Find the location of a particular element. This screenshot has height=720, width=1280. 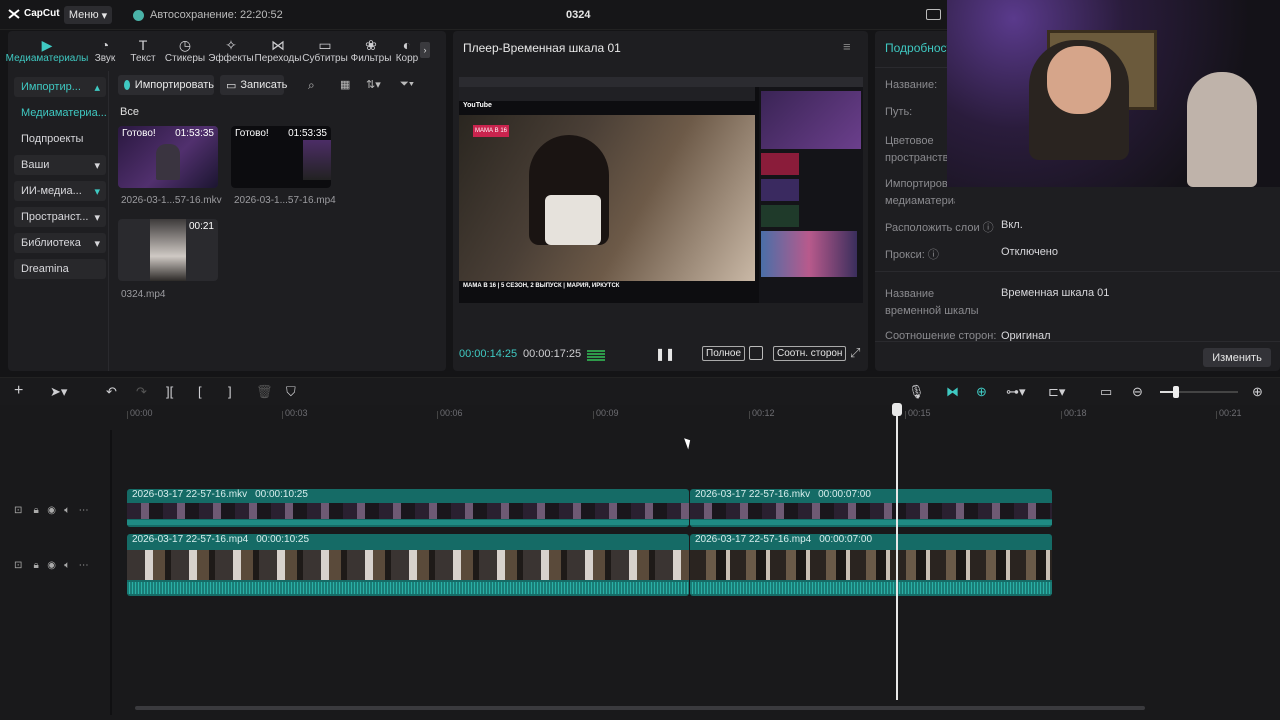

delete-icon: 🗑 is located at coordinates (264, 392).